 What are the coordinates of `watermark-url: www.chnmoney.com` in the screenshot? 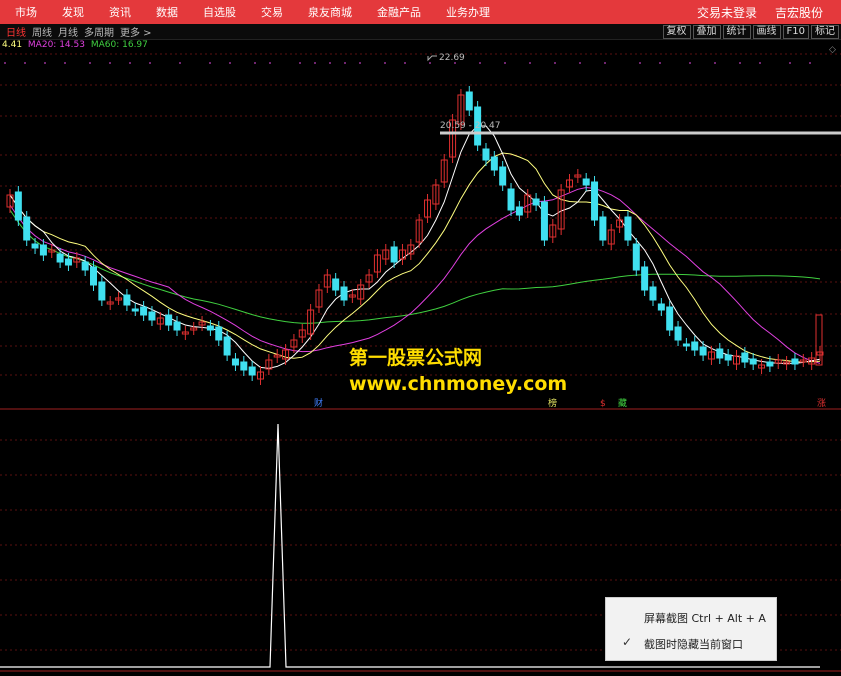 It's located at (458, 384).